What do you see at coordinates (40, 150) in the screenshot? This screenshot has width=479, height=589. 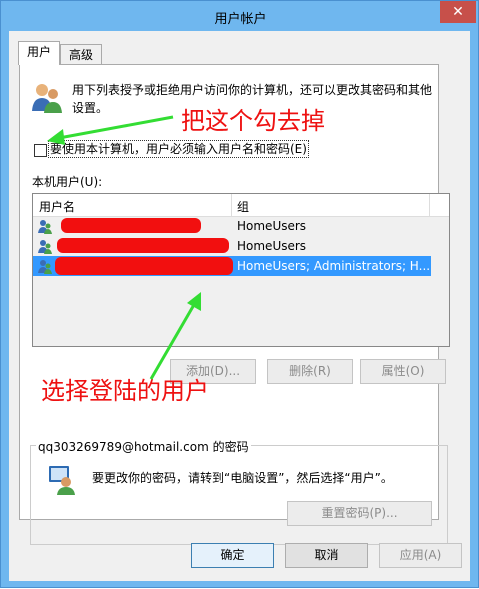 I see `require-password-checkbox` at bounding box center [40, 150].